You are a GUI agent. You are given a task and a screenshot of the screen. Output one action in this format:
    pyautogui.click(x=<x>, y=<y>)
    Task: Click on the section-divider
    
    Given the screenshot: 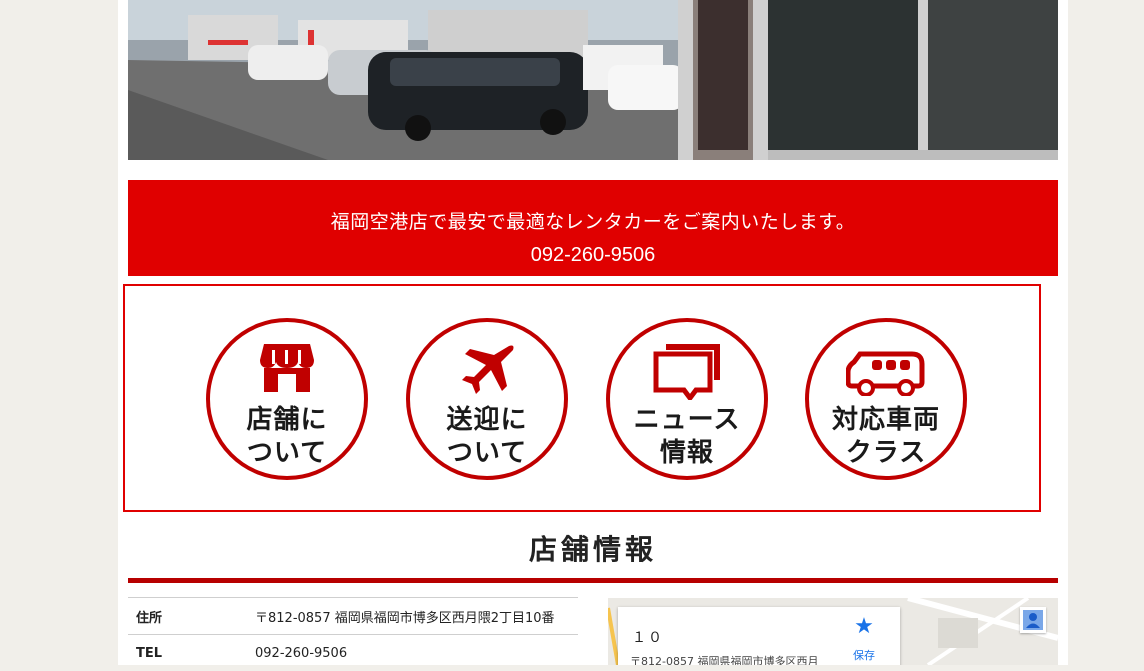 What is the action you would take?
    pyautogui.click(x=593, y=580)
    